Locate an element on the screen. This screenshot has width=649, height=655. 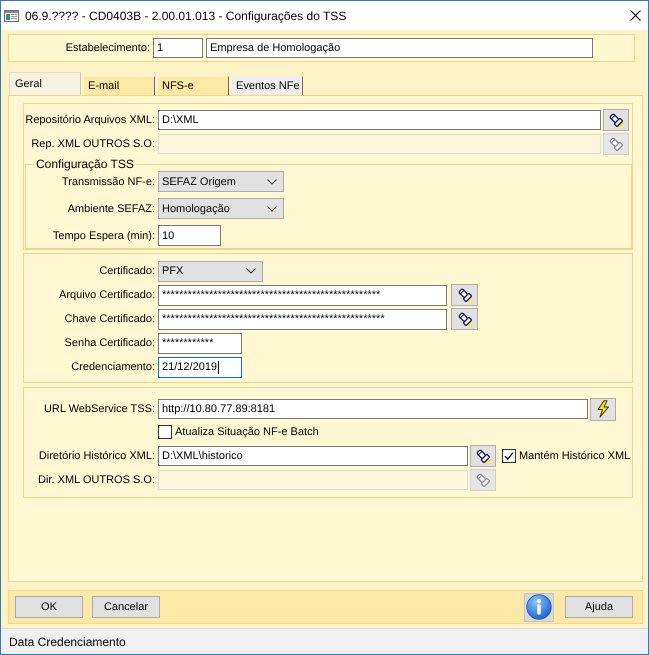
tab: Geral is located at coordinates (45, 83).